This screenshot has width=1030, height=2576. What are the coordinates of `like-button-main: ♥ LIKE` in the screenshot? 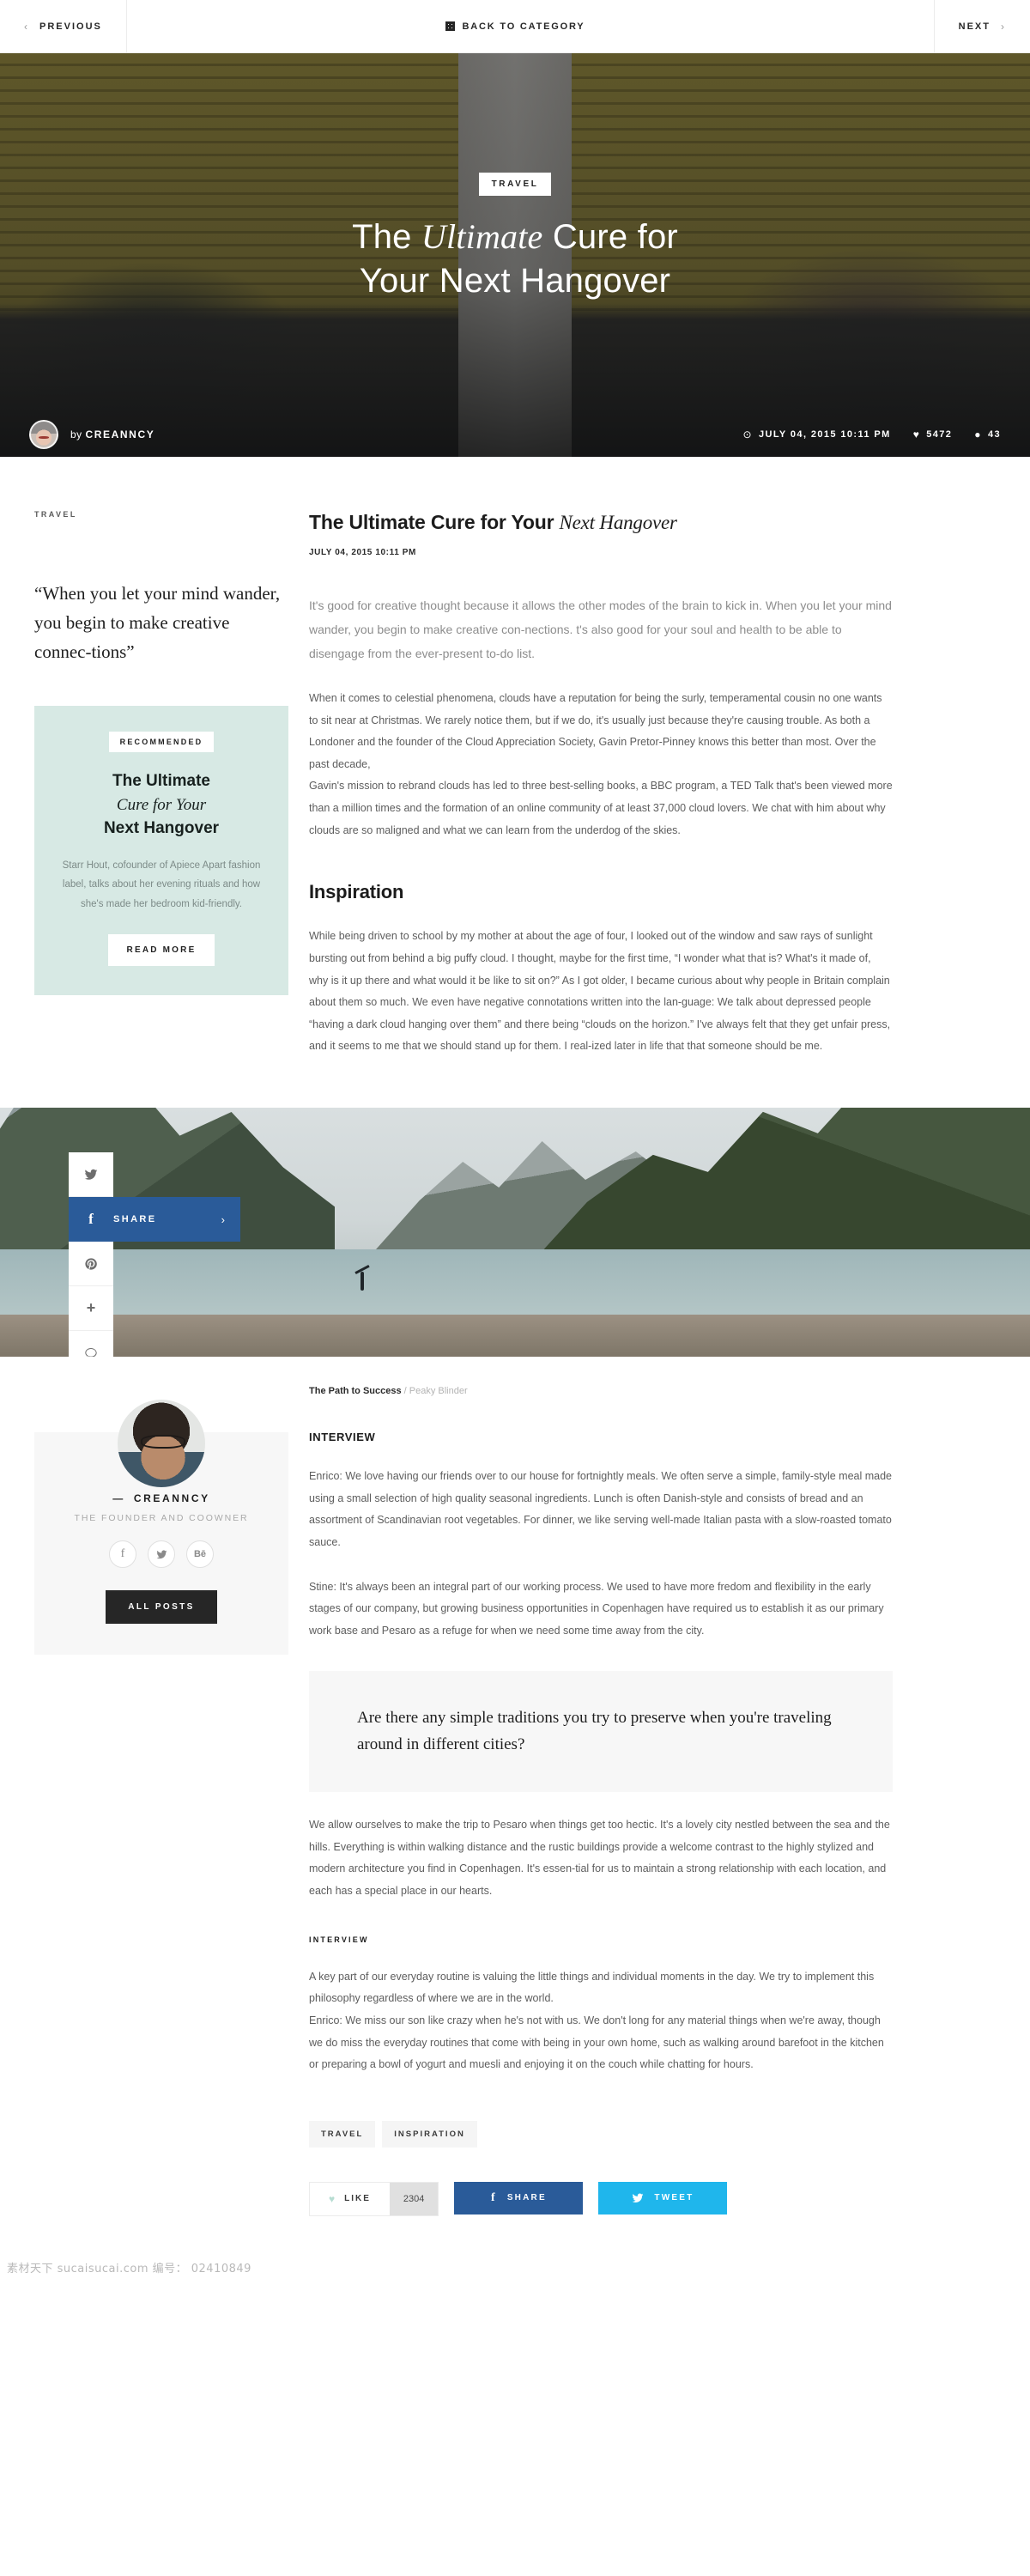 It's located at (350, 2199).